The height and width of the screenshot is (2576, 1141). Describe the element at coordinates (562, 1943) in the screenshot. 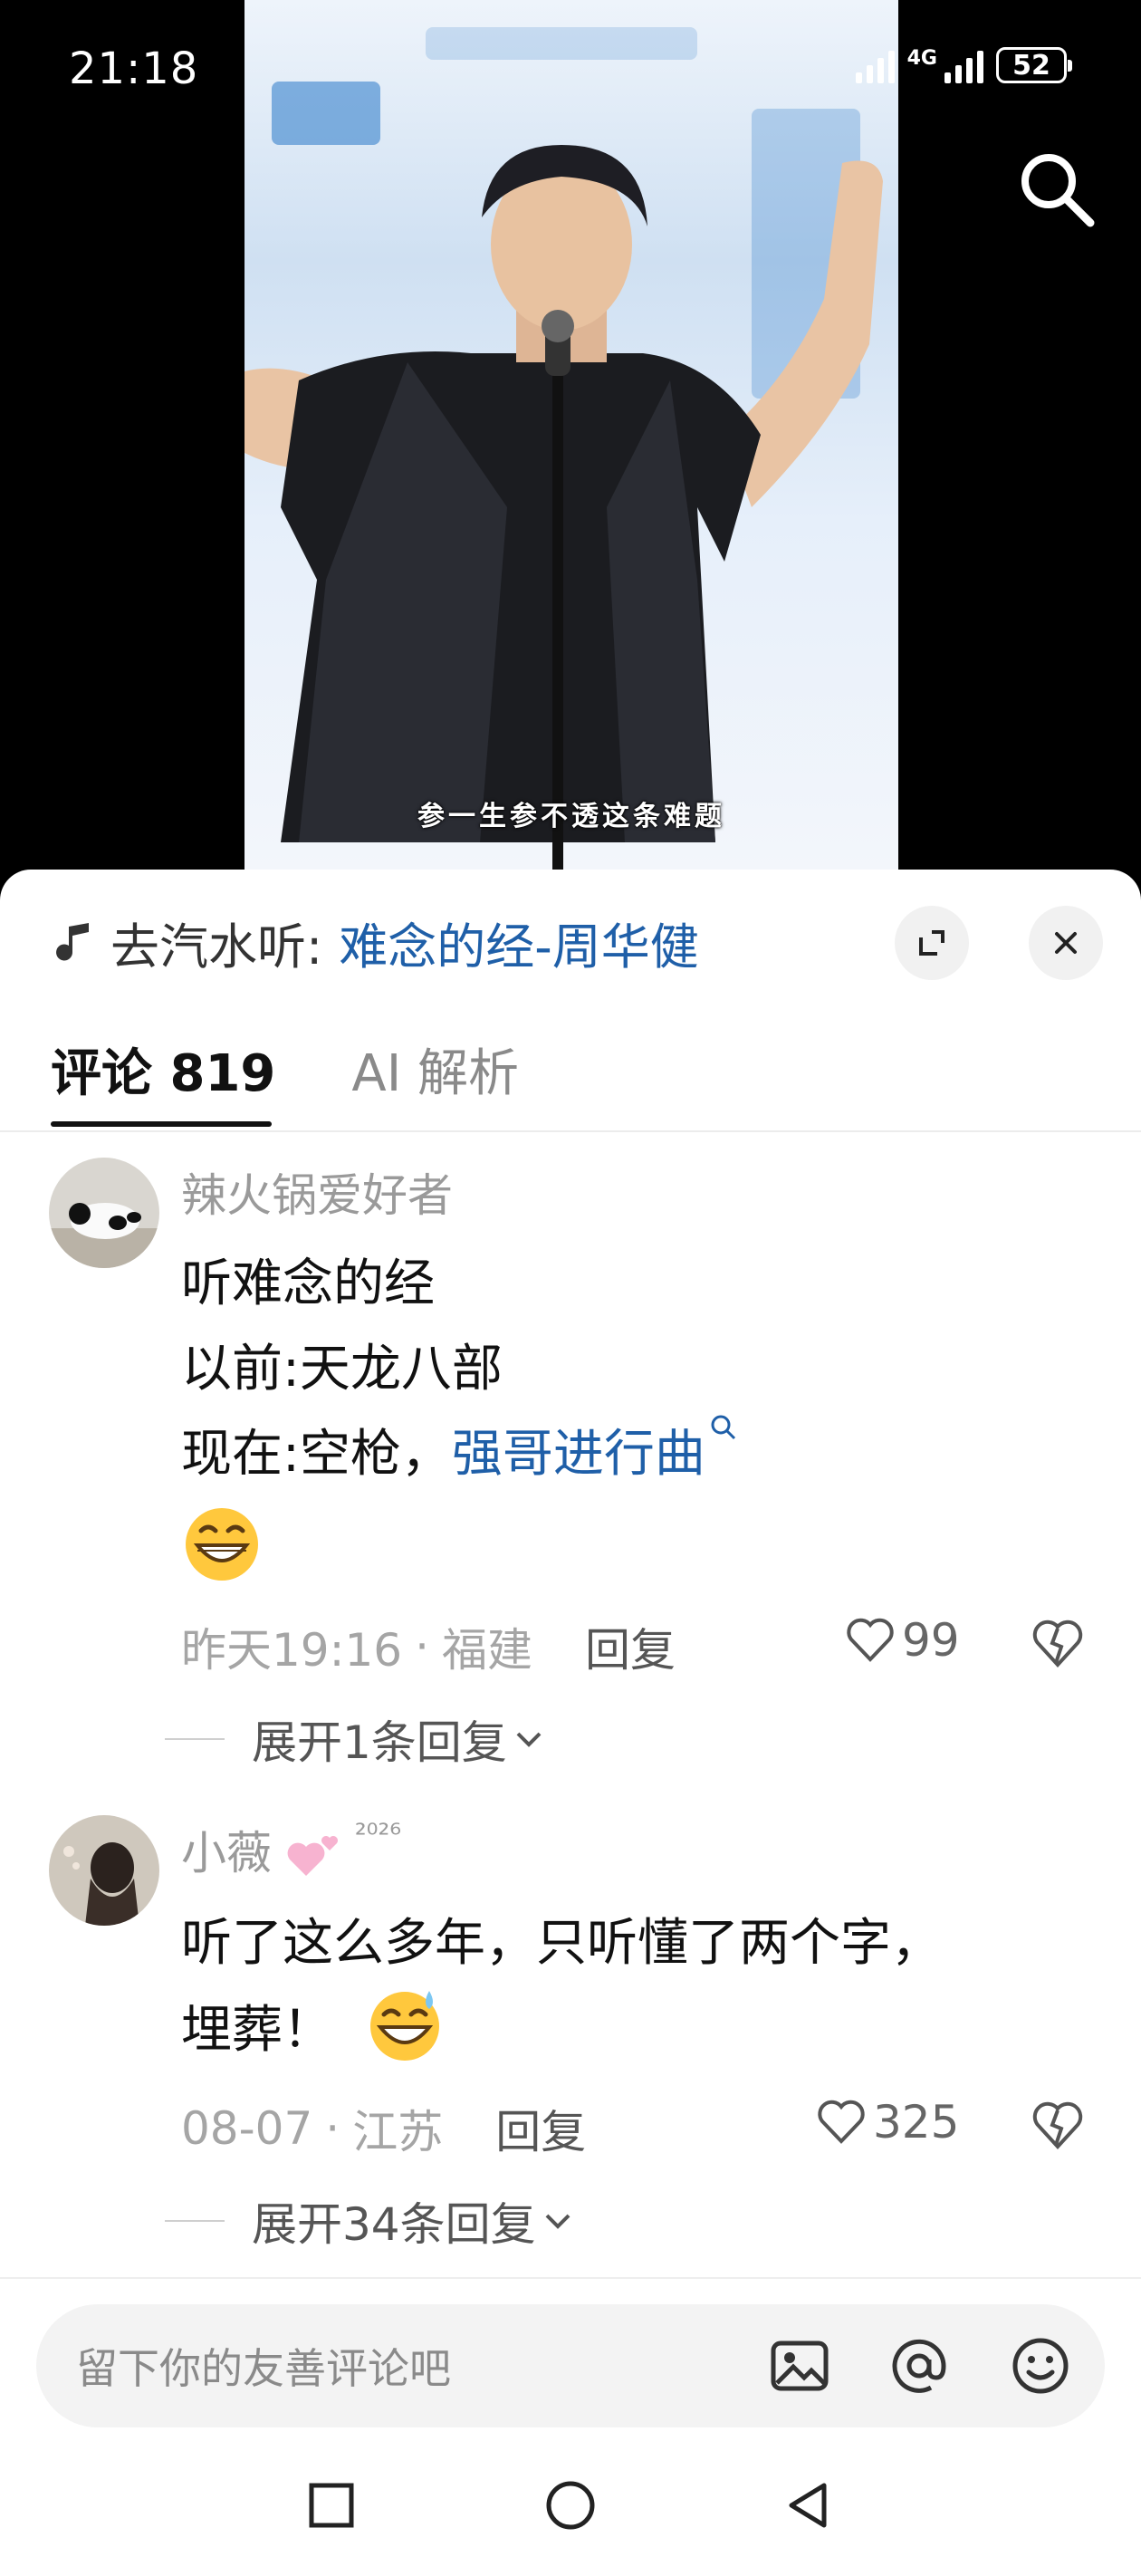

I see `comment-text-line: 听了这么多年，只听懂了两个字，` at that location.